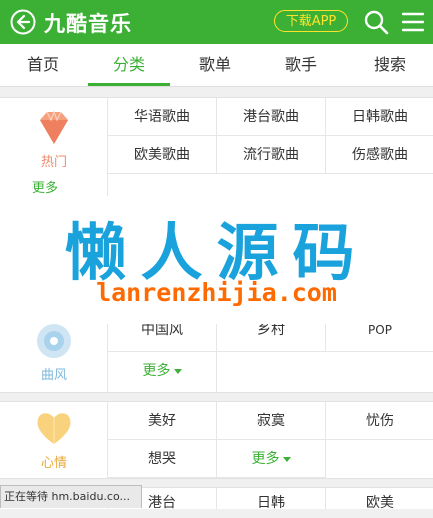  What do you see at coordinates (54, 428) in the screenshot?
I see `heart-icon` at bounding box center [54, 428].